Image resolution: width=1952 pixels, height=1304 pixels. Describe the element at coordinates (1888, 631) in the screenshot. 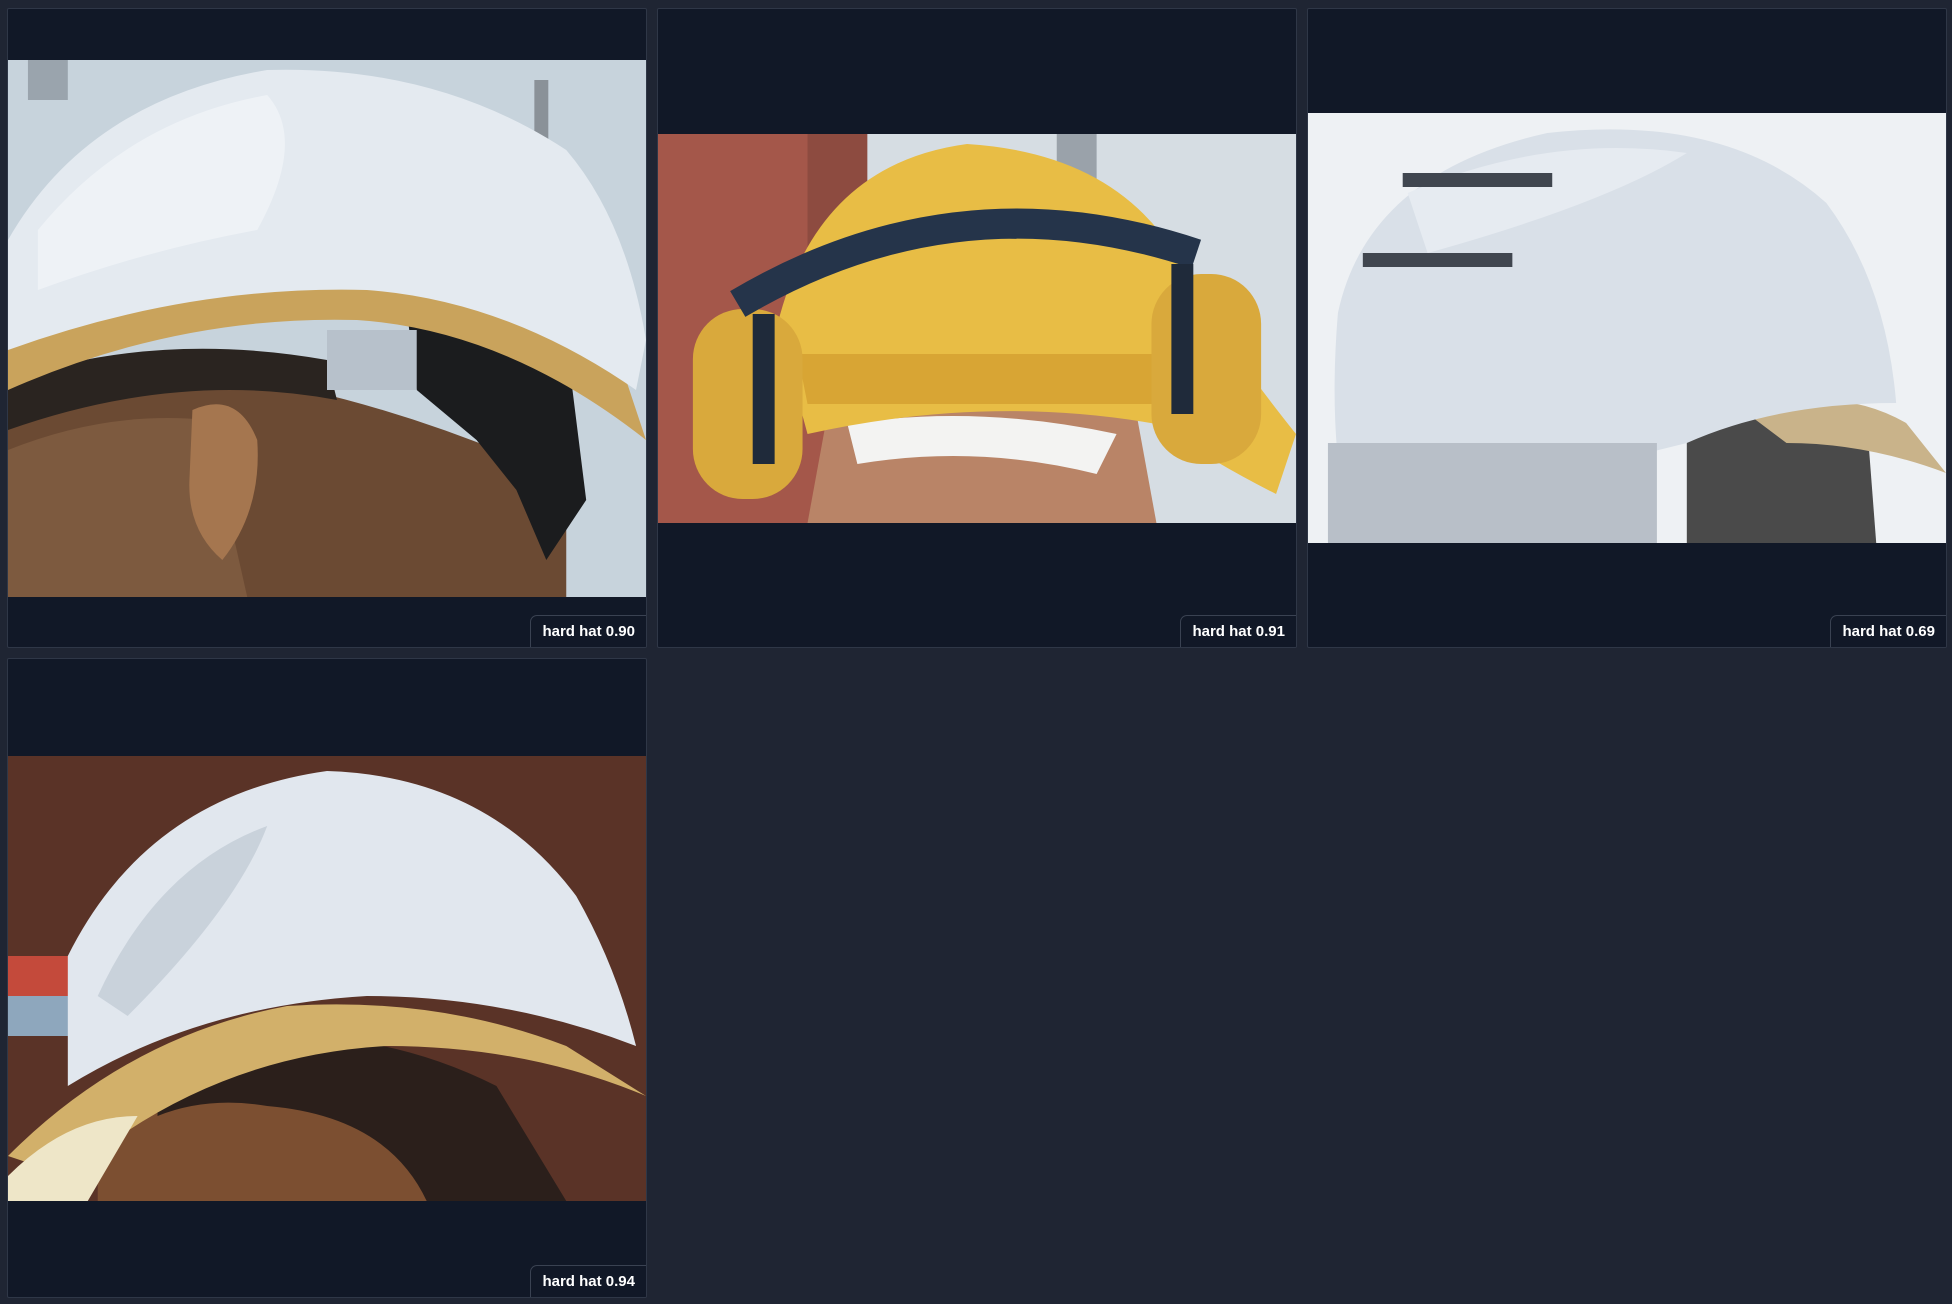

I see `detection-label: hard hat 0.69` at that location.